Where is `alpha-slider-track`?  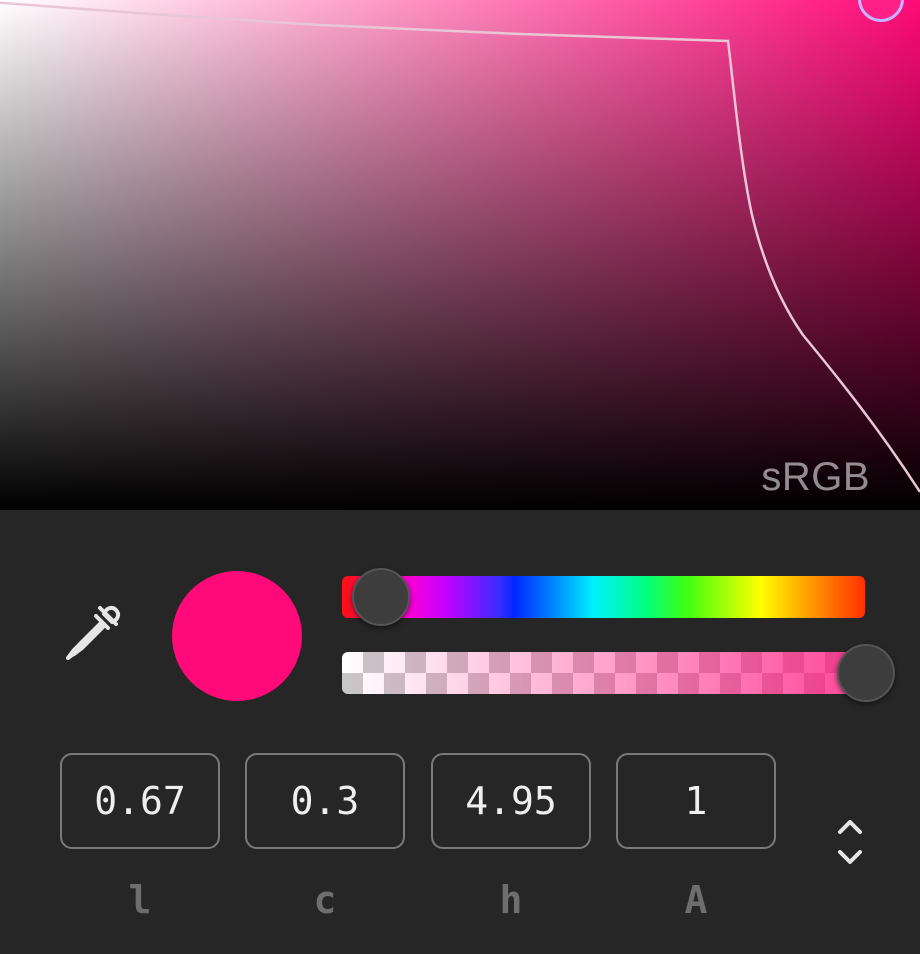 alpha-slider-track is located at coordinates (603, 673).